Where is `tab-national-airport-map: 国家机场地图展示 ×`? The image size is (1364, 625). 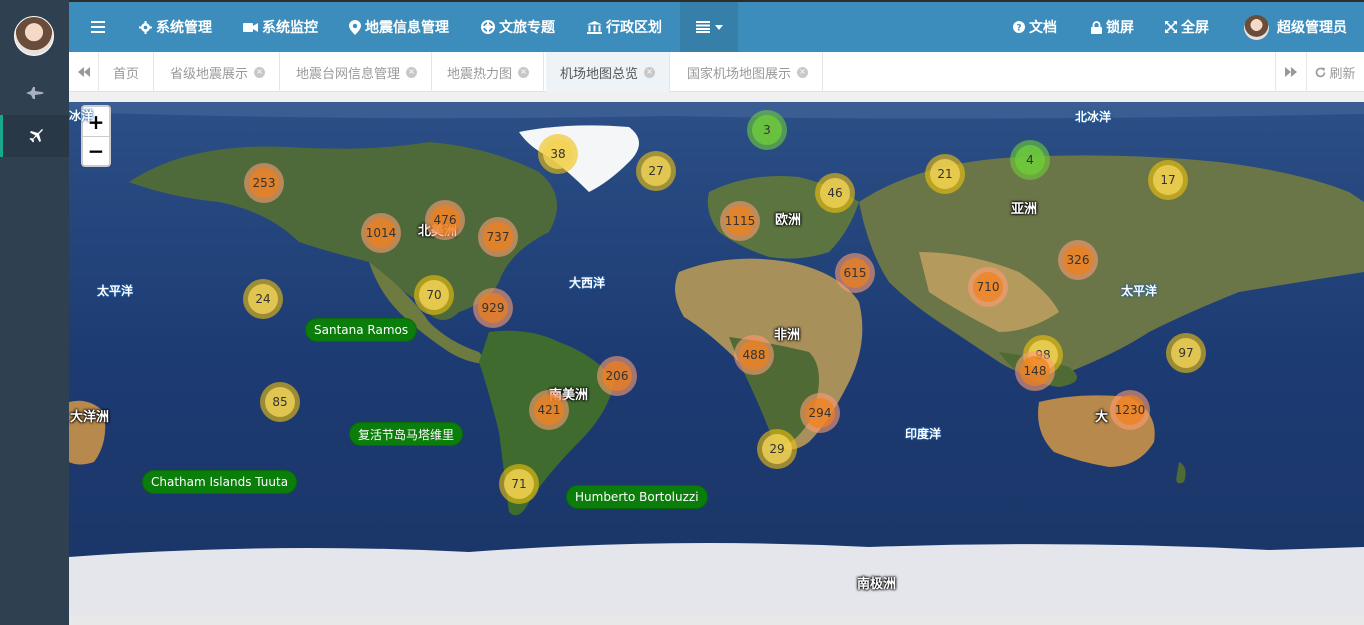 tab-national-airport-map: 国家机场地图展示 × is located at coordinates (748, 72).